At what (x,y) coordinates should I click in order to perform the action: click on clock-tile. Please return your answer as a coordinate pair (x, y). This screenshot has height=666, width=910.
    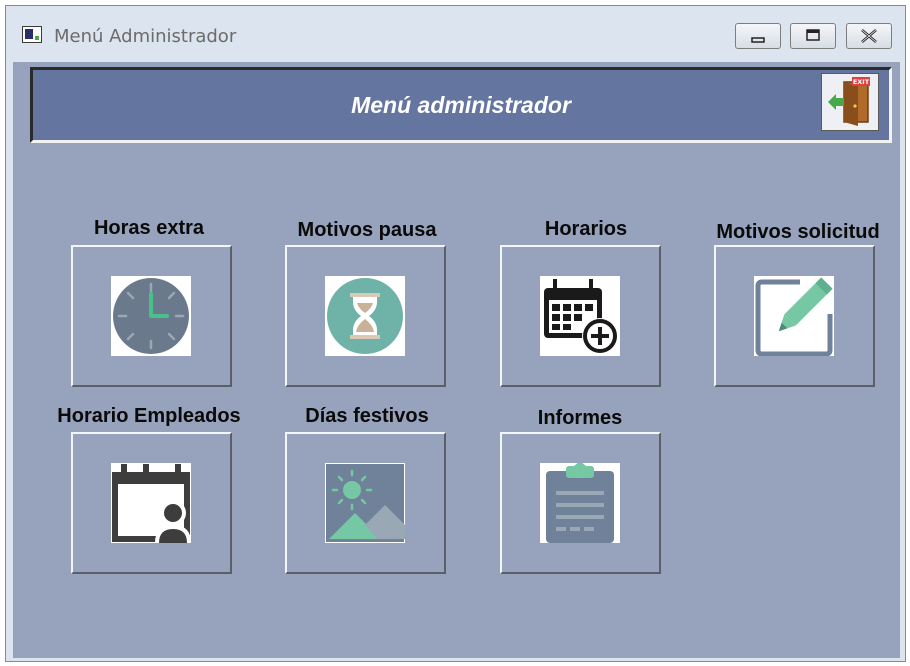
    Looking at the image, I should click on (151, 316).